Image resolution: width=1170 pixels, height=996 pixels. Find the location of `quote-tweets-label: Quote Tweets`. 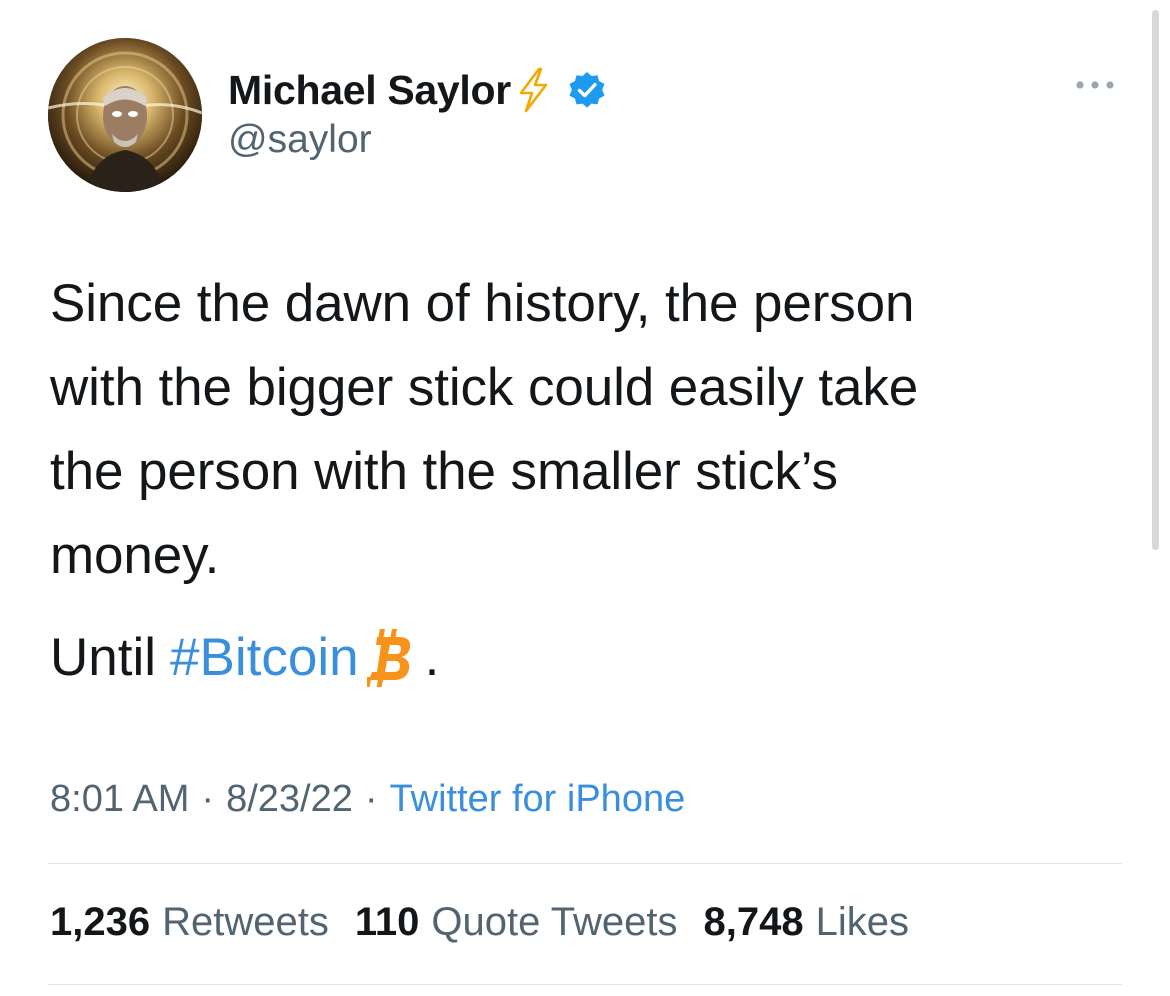

quote-tweets-label: Quote Tweets is located at coordinates (554, 922).